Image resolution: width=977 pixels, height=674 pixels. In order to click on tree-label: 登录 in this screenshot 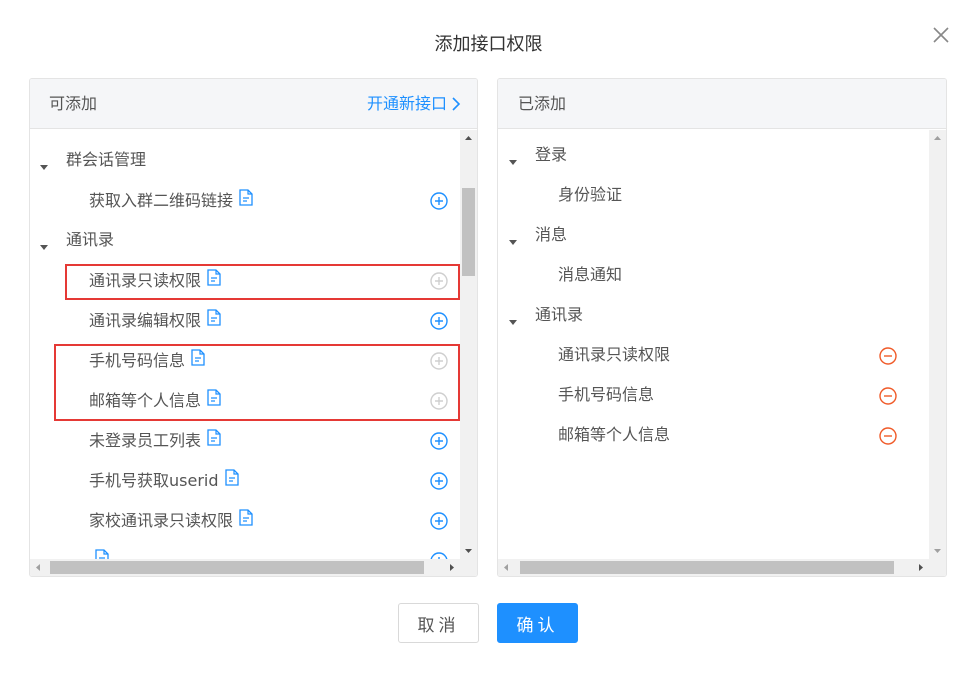, I will do `click(551, 155)`.